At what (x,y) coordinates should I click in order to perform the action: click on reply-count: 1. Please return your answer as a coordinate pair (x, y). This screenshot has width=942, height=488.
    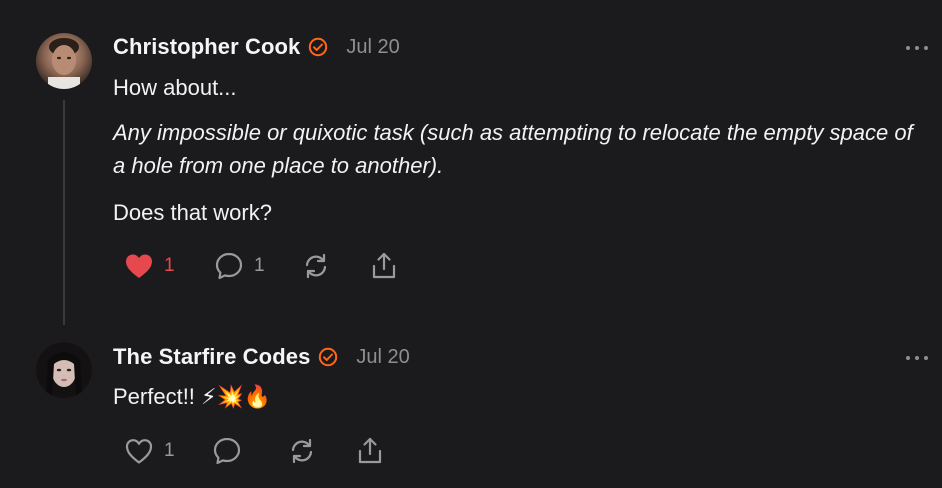
    Looking at the image, I should click on (259, 265).